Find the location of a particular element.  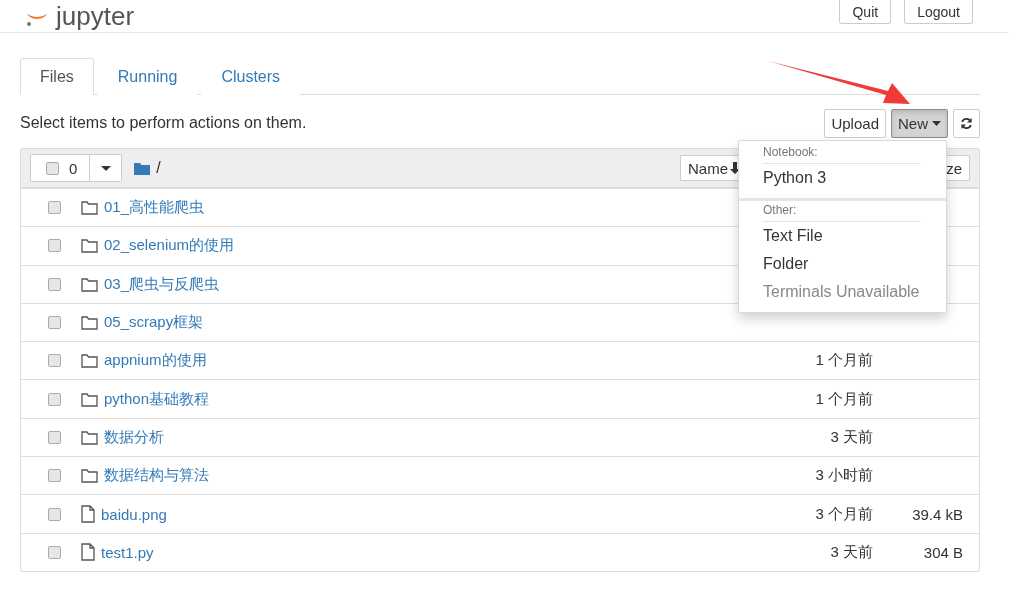

item-link: 01_高性能爬虫 is located at coordinates (407, 208).